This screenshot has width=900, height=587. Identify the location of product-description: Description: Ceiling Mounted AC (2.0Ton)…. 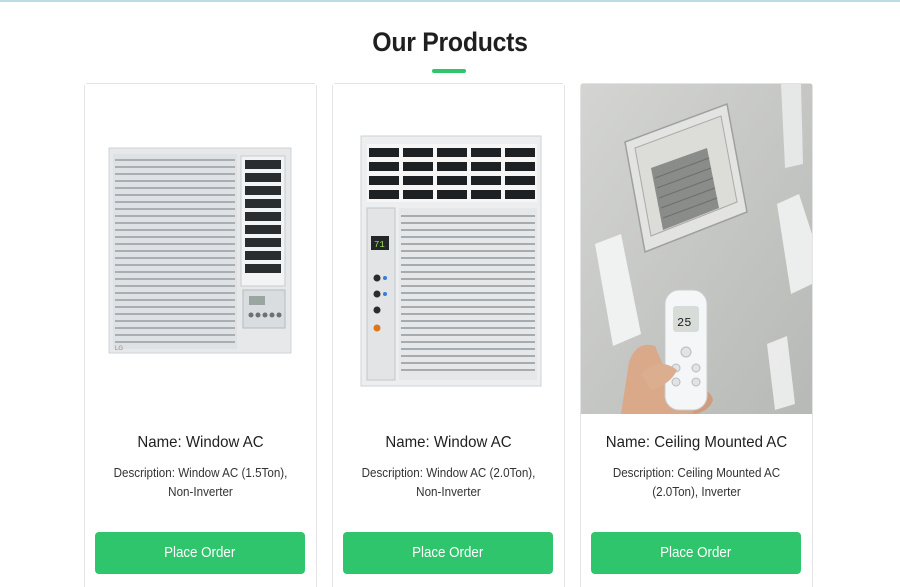
(696, 482).